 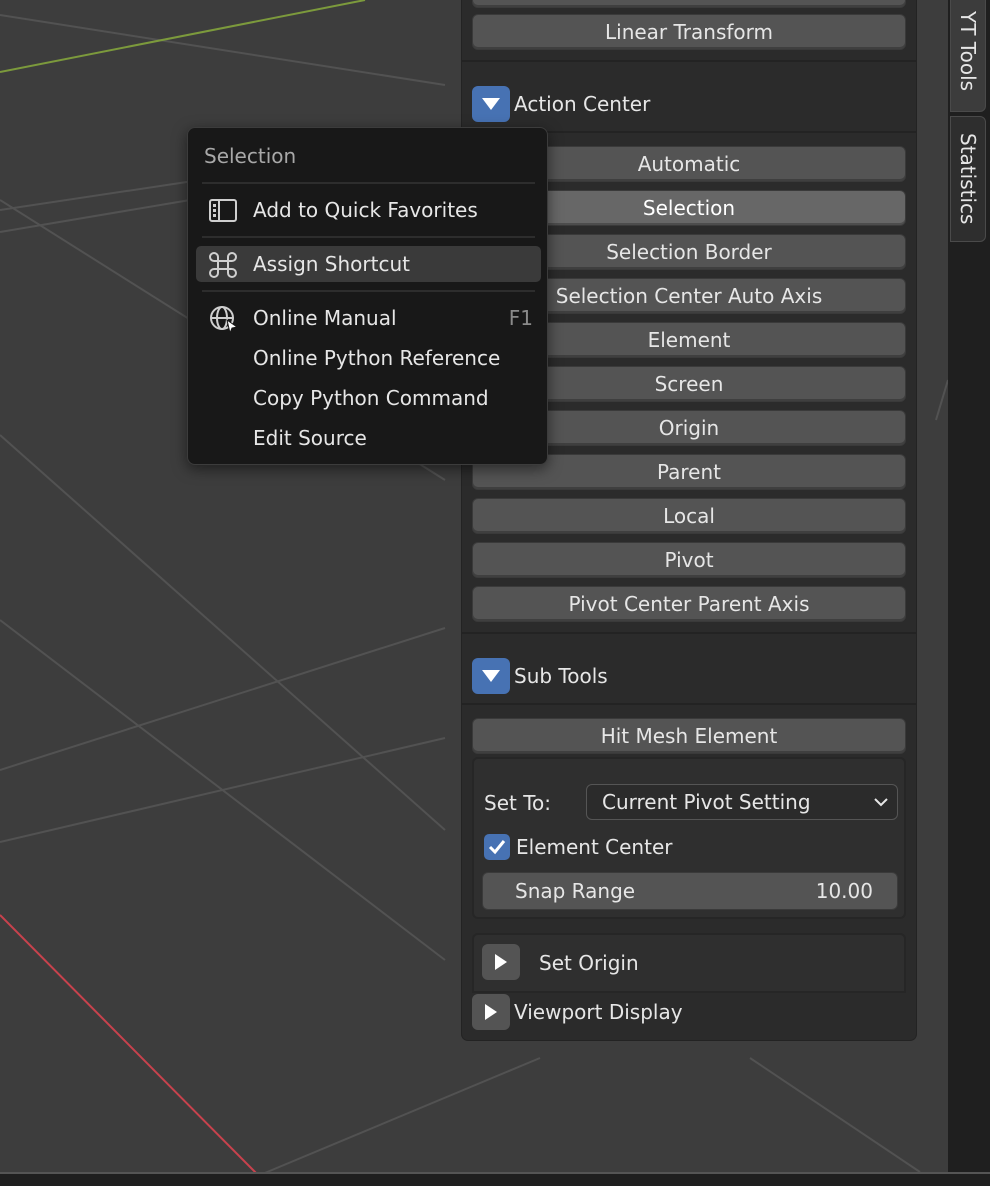 What do you see at coordinates (129, 1045) in the screenshot?
I see `x-axis-line` at bounding box center [129, 1045].